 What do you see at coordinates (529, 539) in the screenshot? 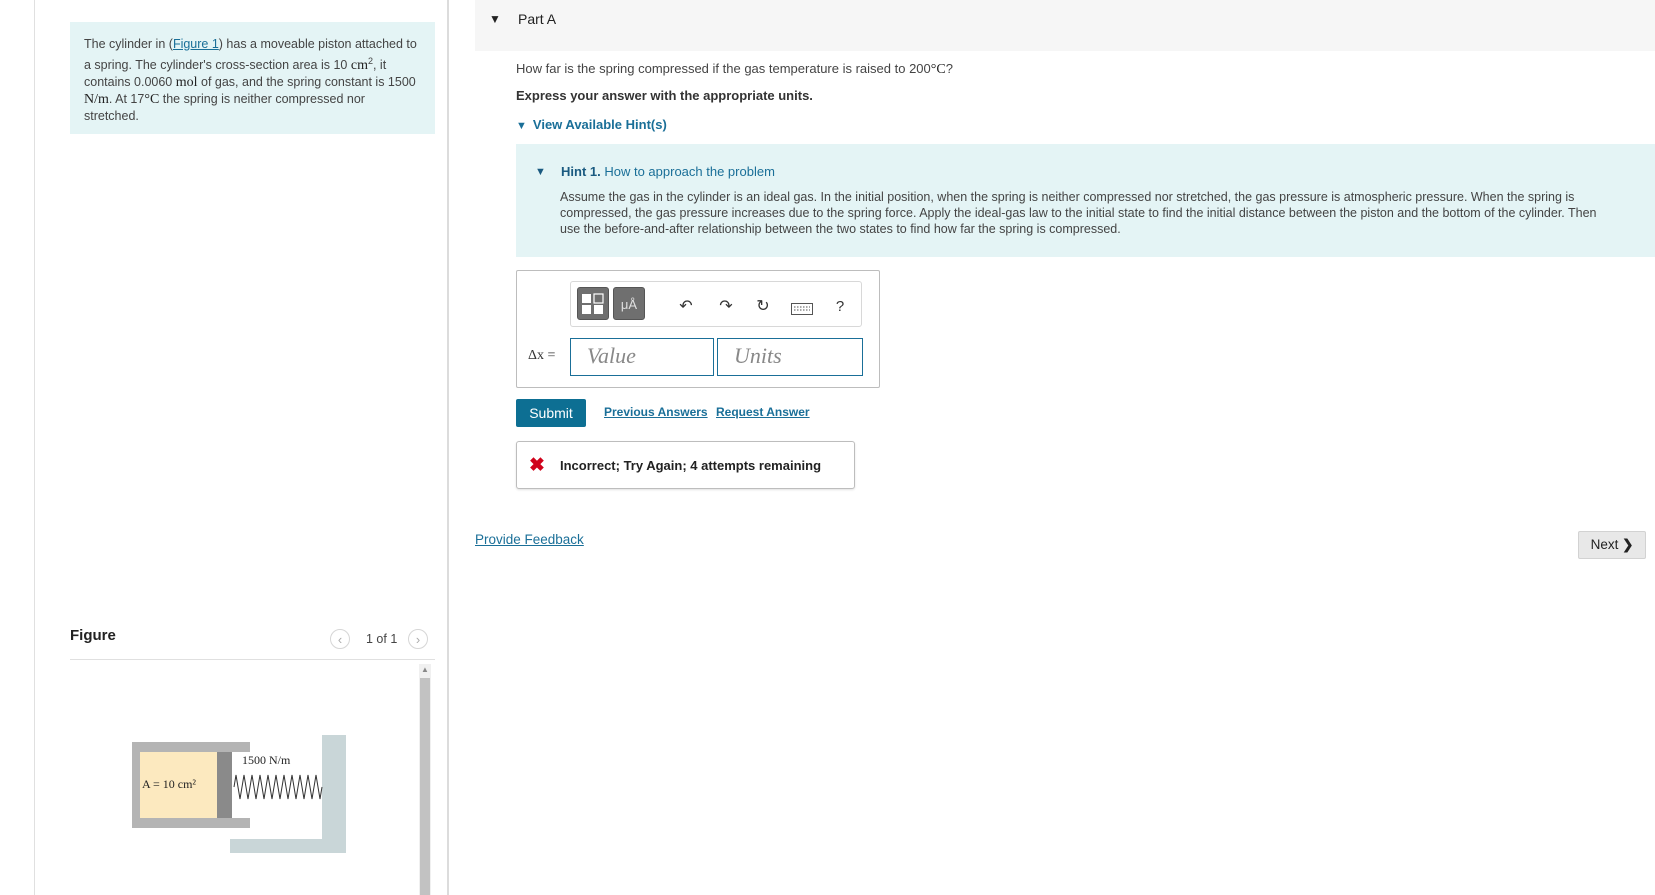
I see `provide-feedback-link: Provide Feedback` at bounding box center [529, 539].